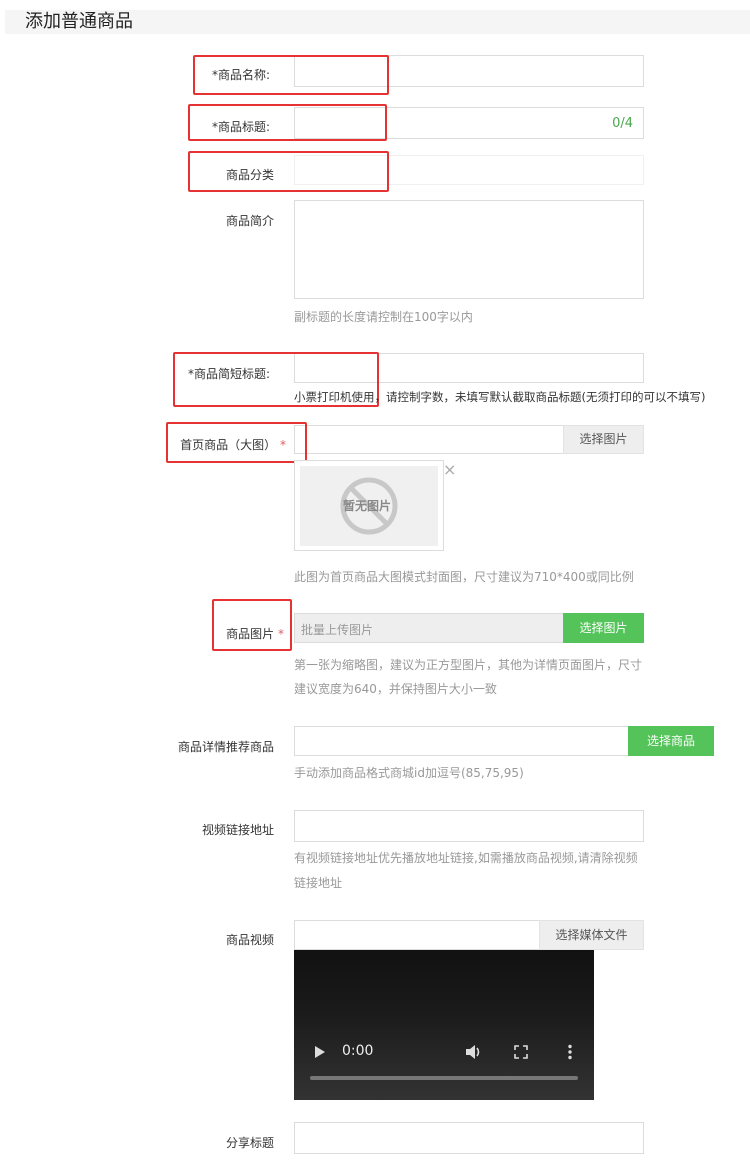  I want to click on short-title-input, so click(469, 368).